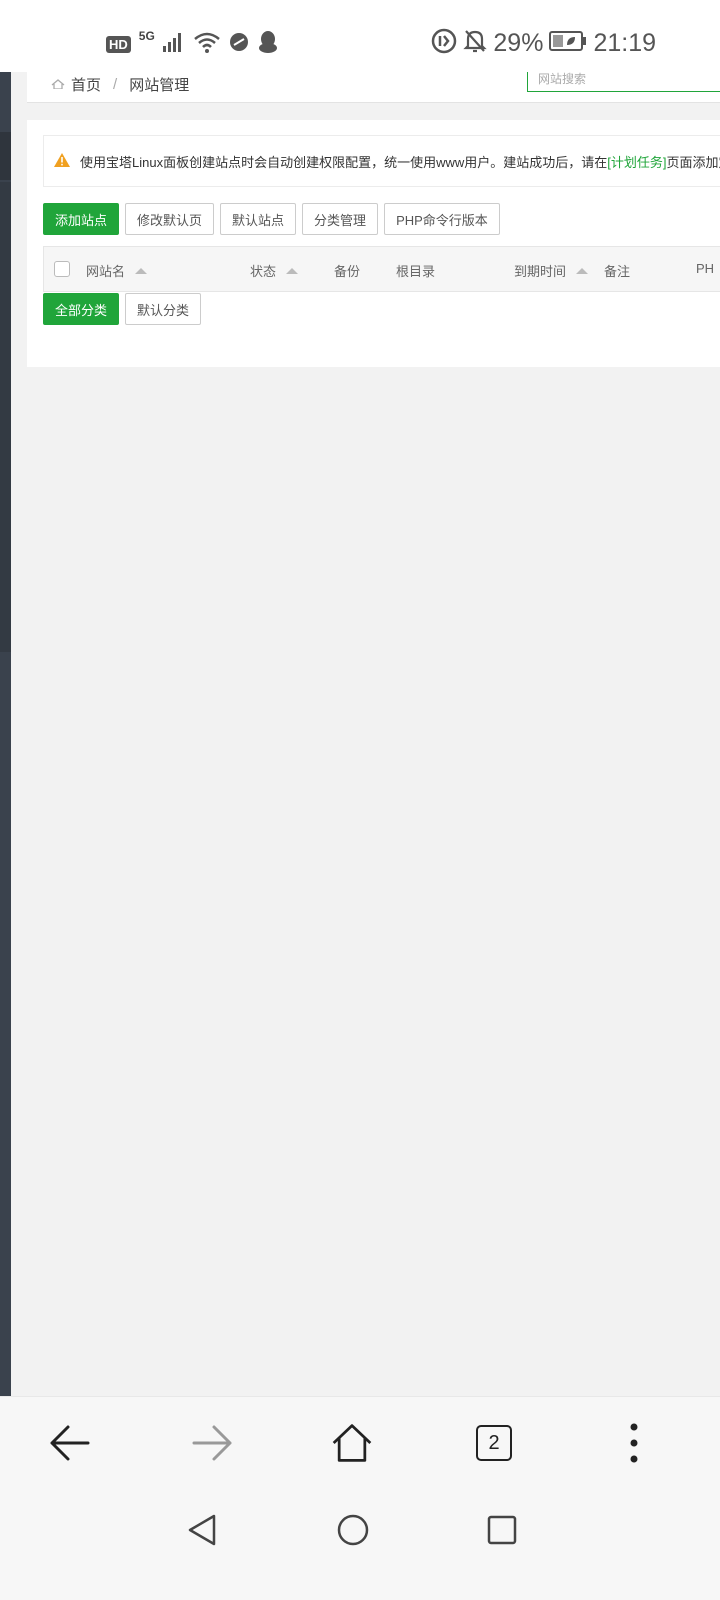 The image size is (720, 1600). I want to click on forward-button, so click(212, 1443).